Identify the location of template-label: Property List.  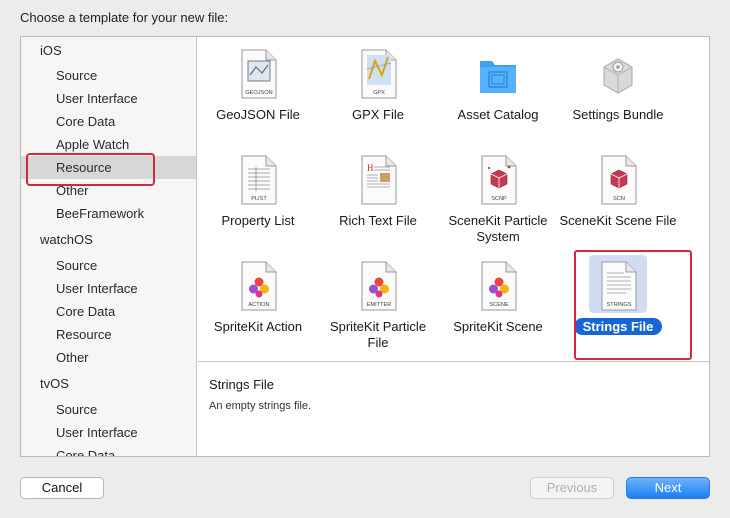
(258, 221).